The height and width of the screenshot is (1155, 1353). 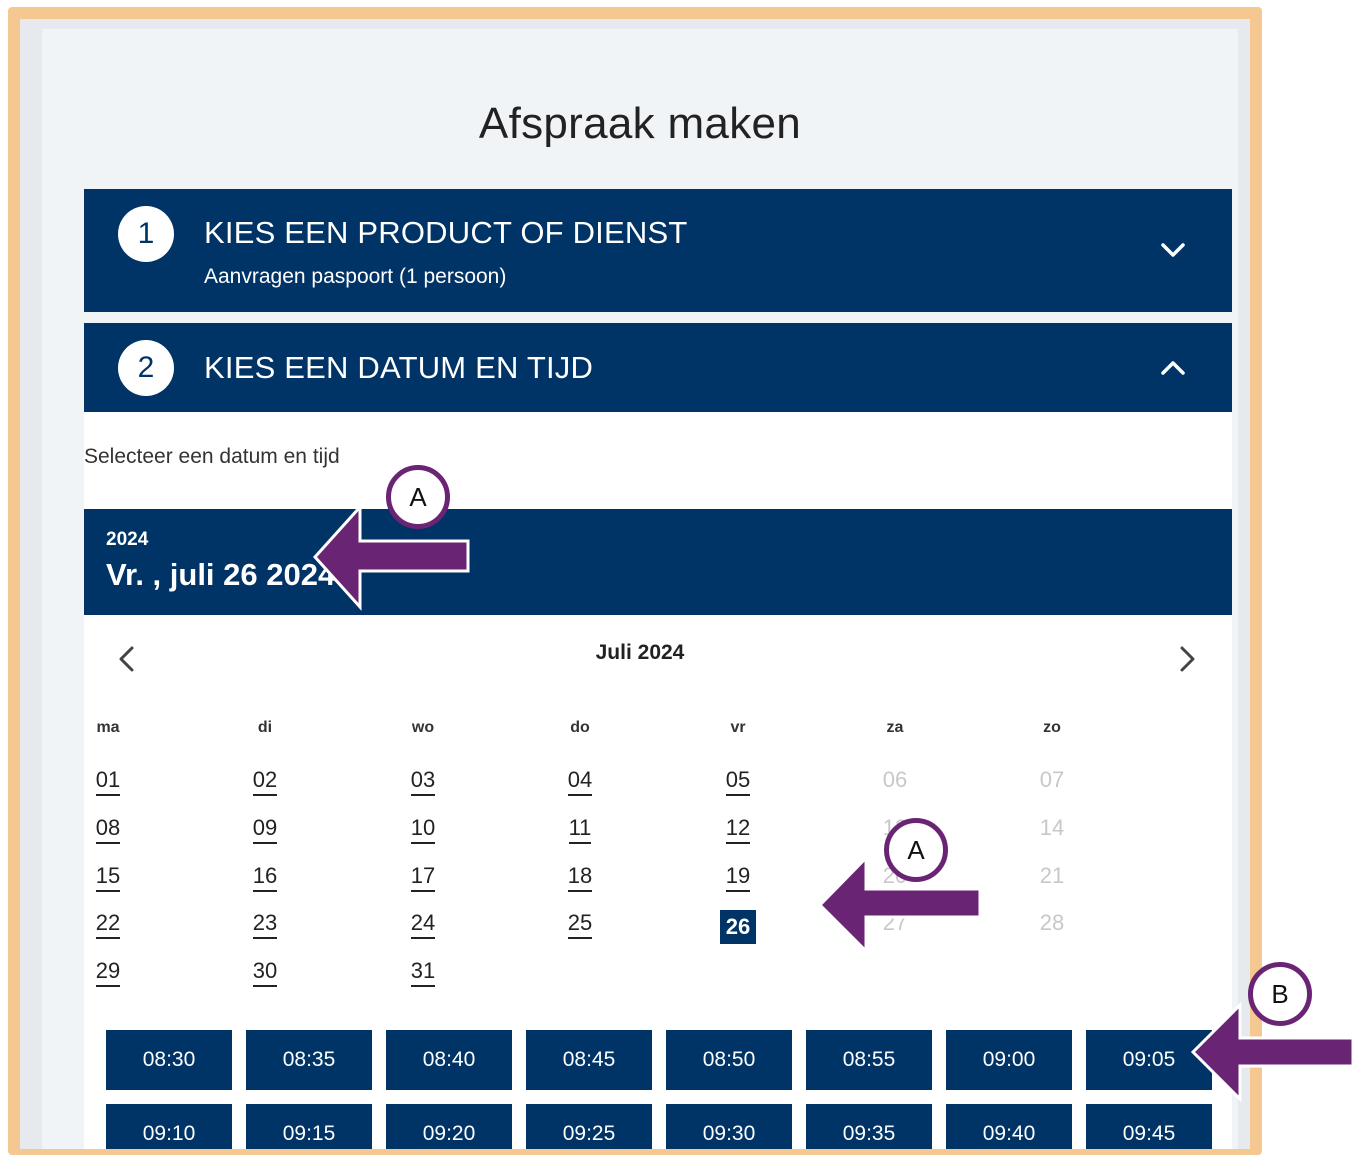 I want to click on calendar-day-selected: 26, so click(x=738, y=927).